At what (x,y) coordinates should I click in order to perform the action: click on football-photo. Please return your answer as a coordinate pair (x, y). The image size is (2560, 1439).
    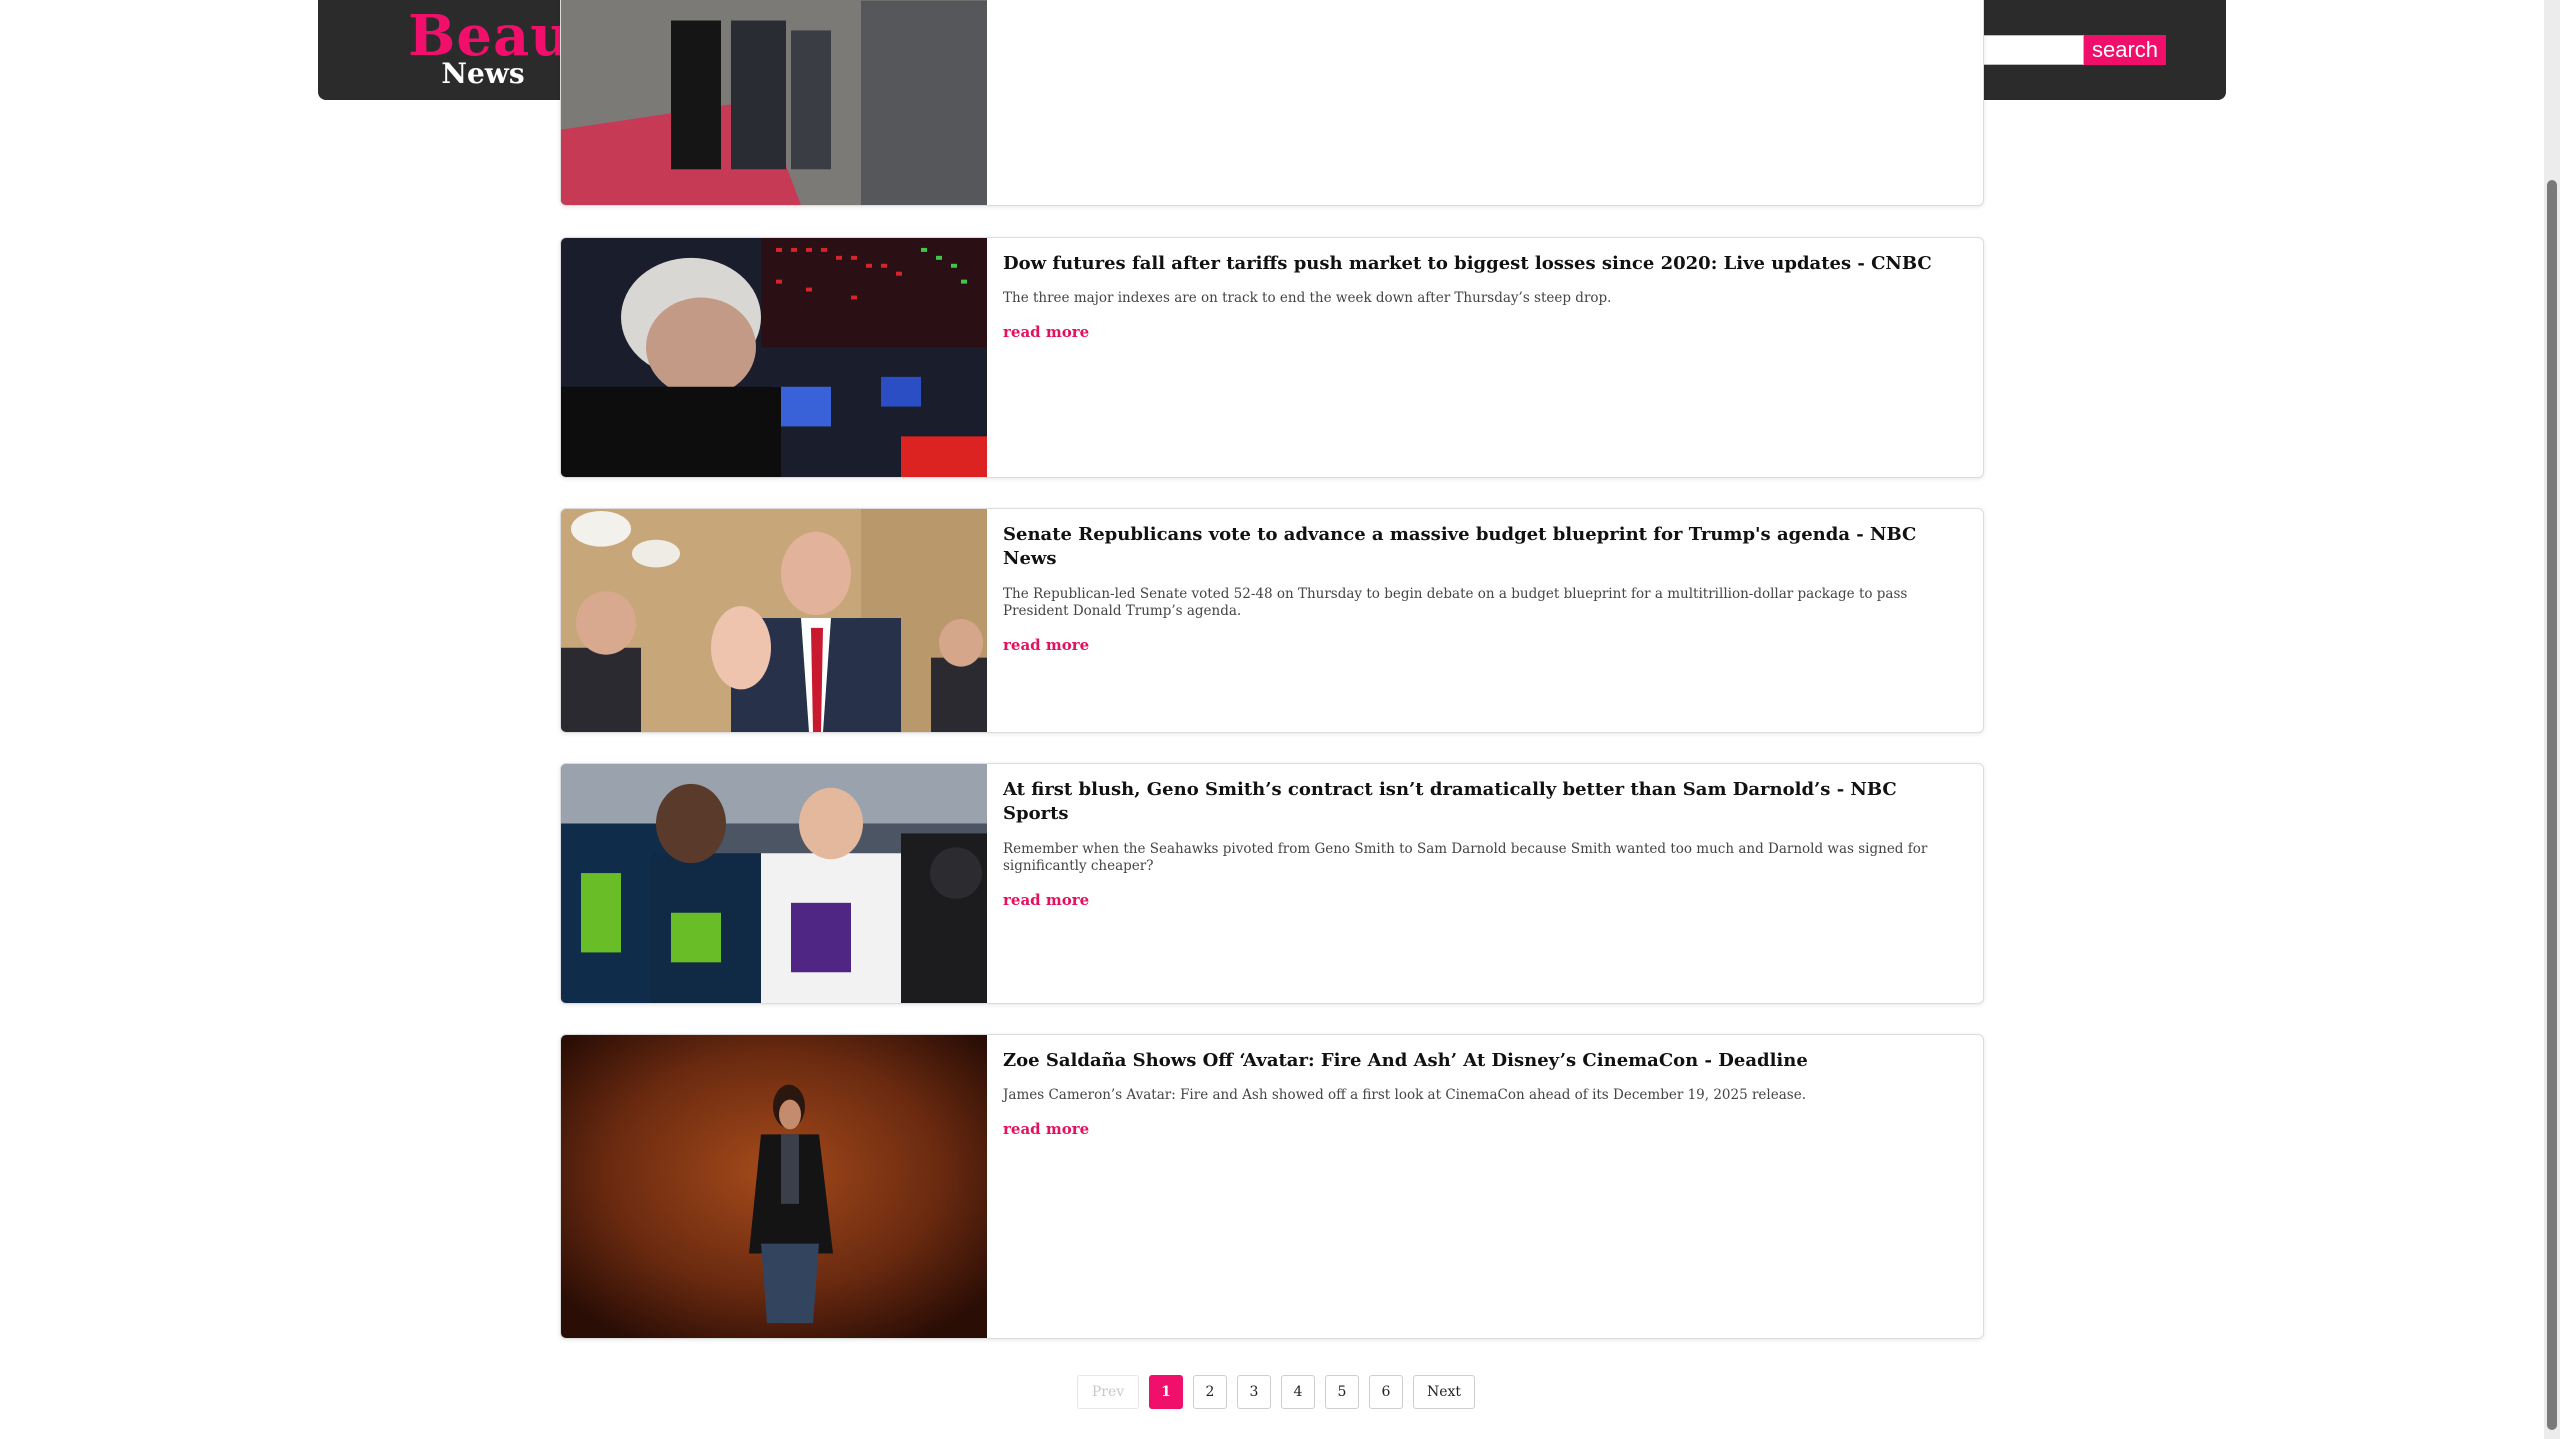
    Looking at the image, I should click on (774, 883).